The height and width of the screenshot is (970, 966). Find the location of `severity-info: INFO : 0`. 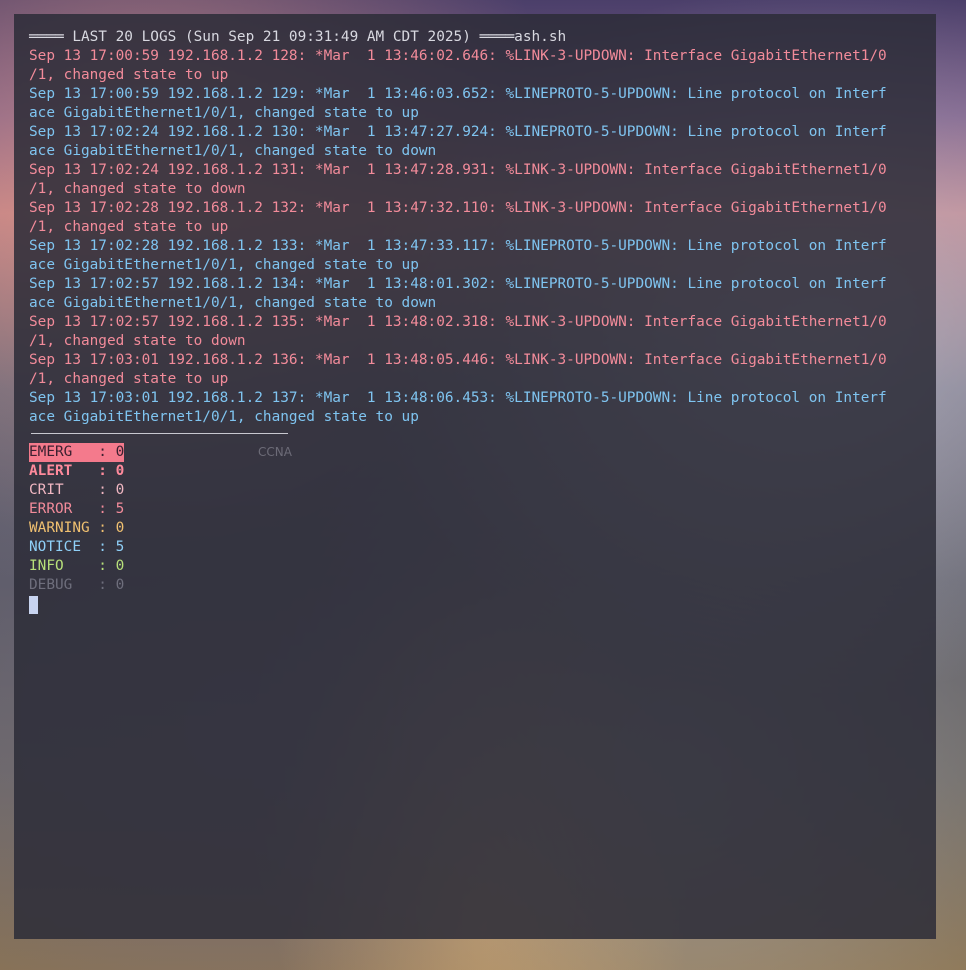

severity-info: INFO : 0 is located at coordinates (77, 566).